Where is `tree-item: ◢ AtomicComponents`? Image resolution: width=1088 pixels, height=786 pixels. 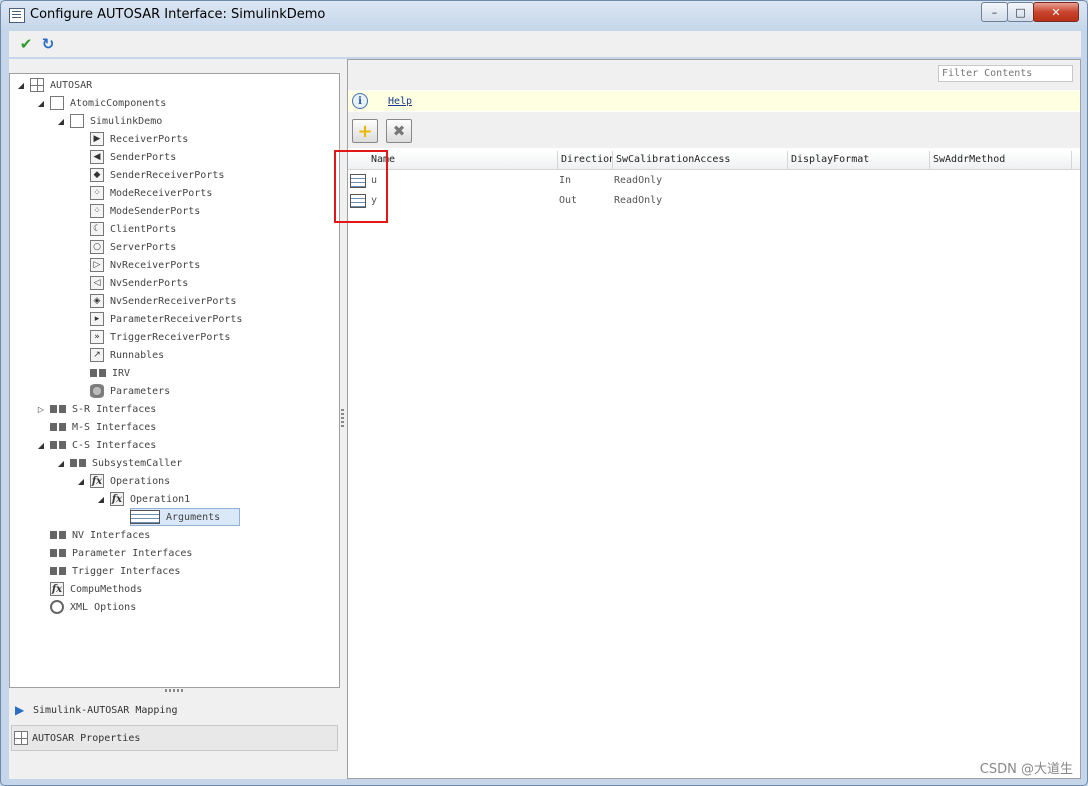
tree-item: ◢ AtomicComponents is located at coordinates (101, 103).